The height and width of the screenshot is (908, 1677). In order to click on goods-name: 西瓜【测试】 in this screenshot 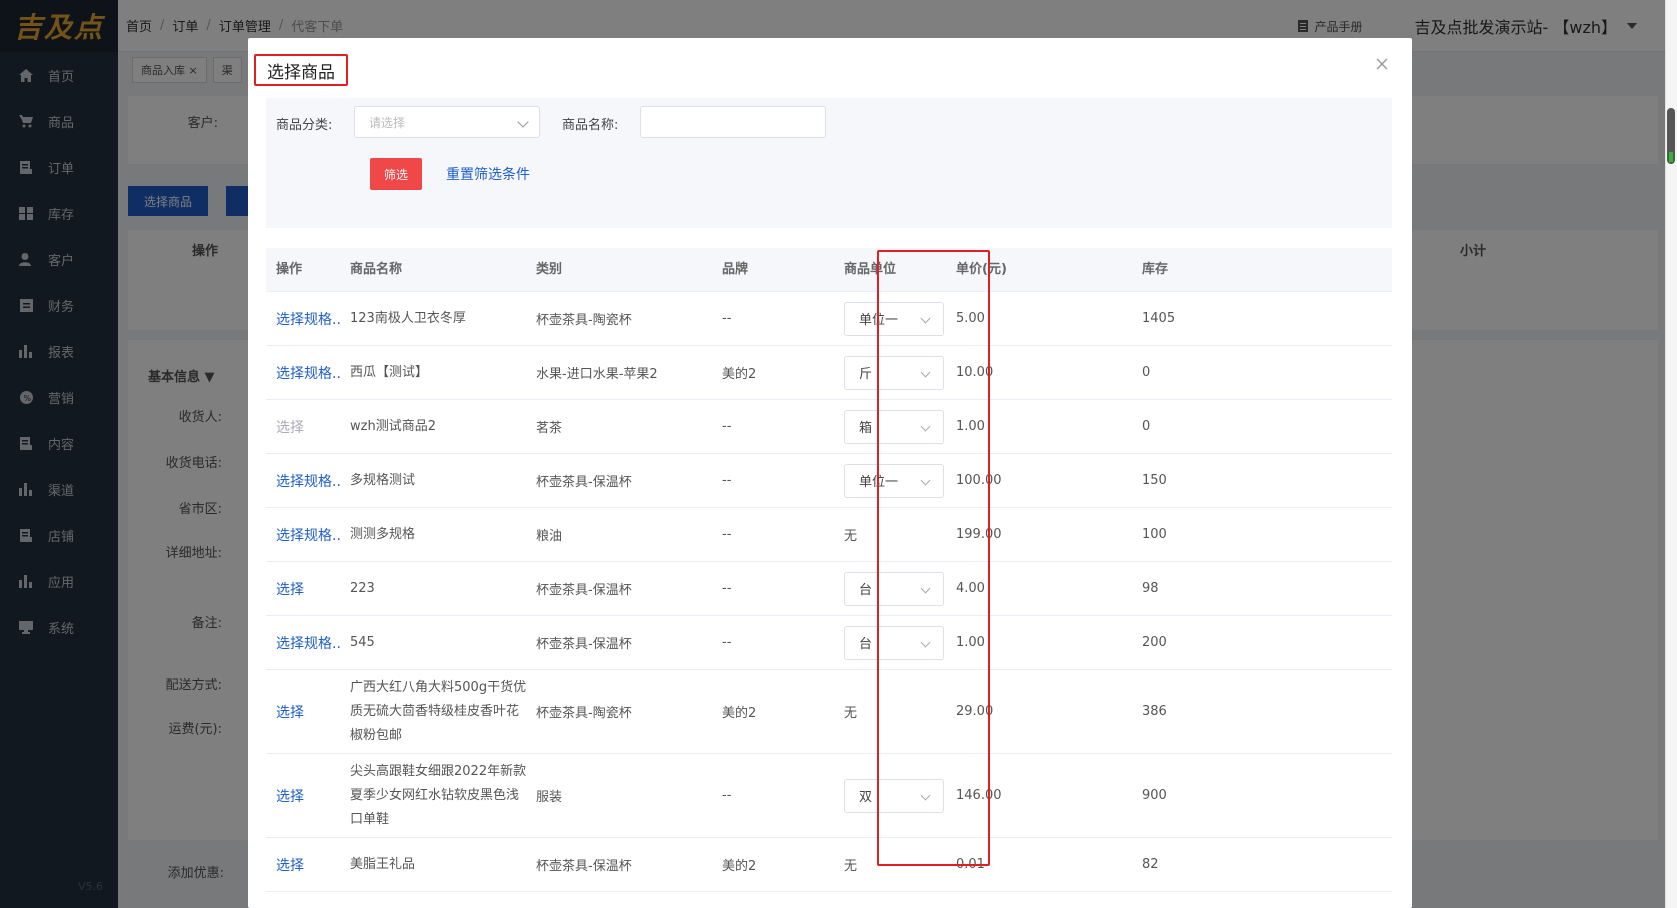, I will do `click(389, 372)`.